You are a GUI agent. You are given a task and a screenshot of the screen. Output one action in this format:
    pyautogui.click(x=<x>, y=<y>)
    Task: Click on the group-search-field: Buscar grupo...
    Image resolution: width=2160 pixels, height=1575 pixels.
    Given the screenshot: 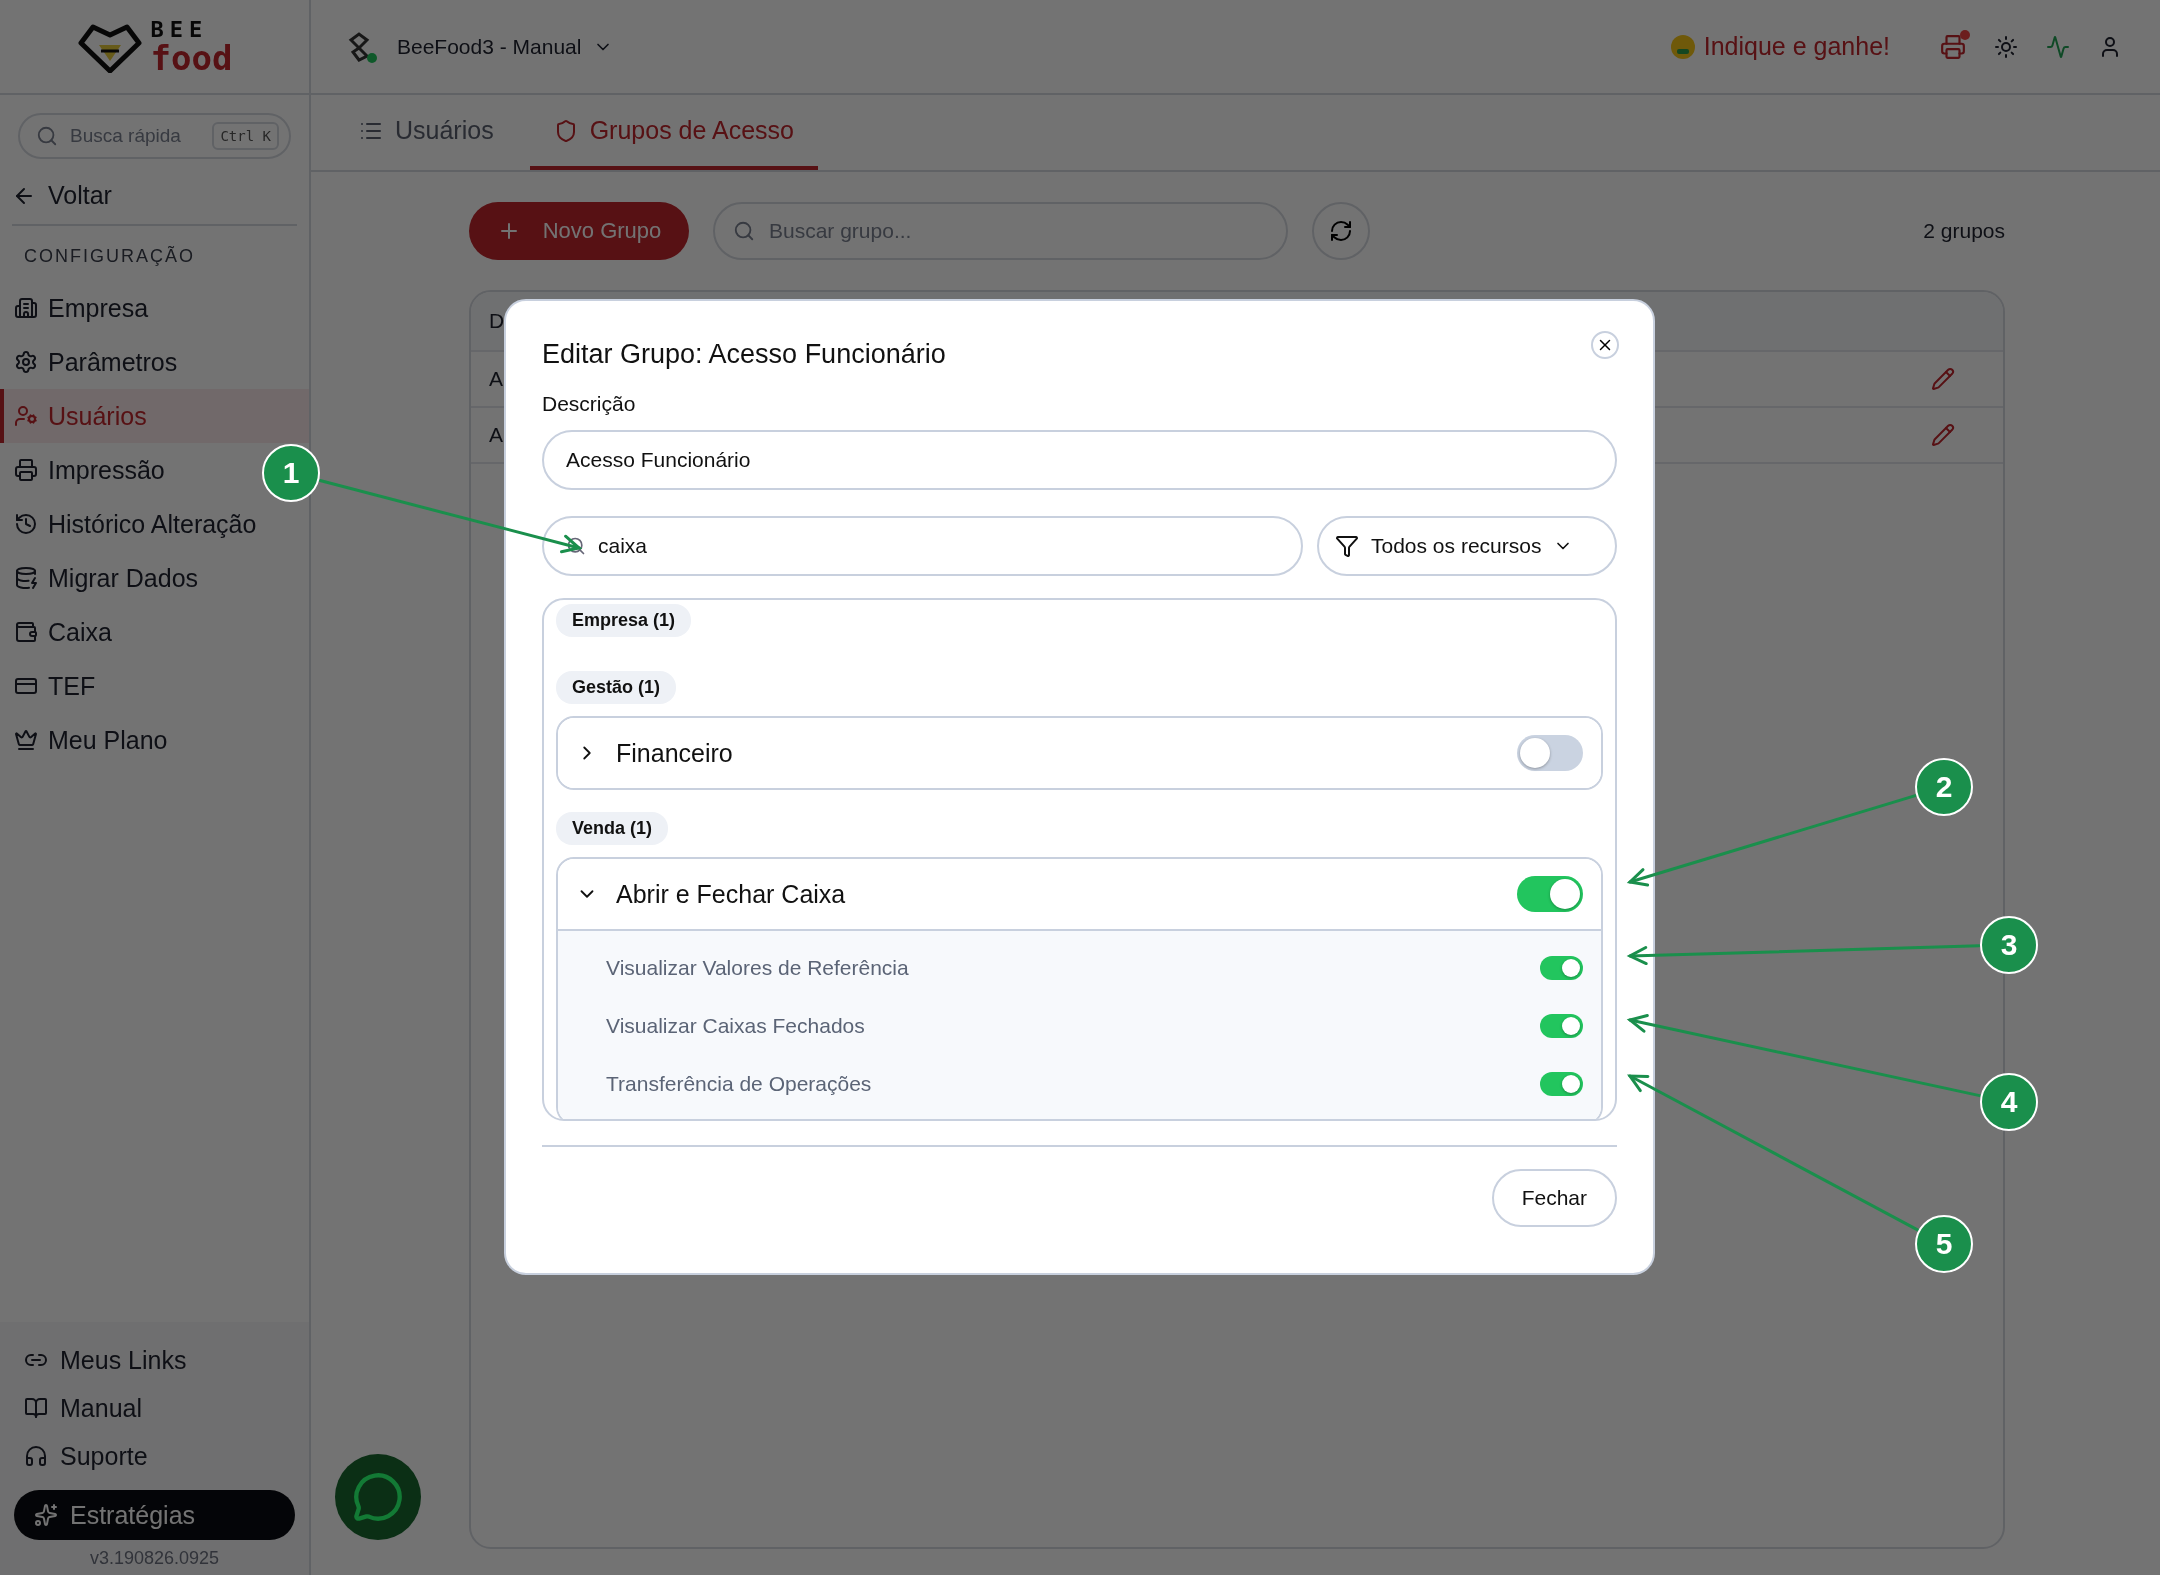 What is the action you would take?
    pyautogui.click(x=1000, y=231)
    